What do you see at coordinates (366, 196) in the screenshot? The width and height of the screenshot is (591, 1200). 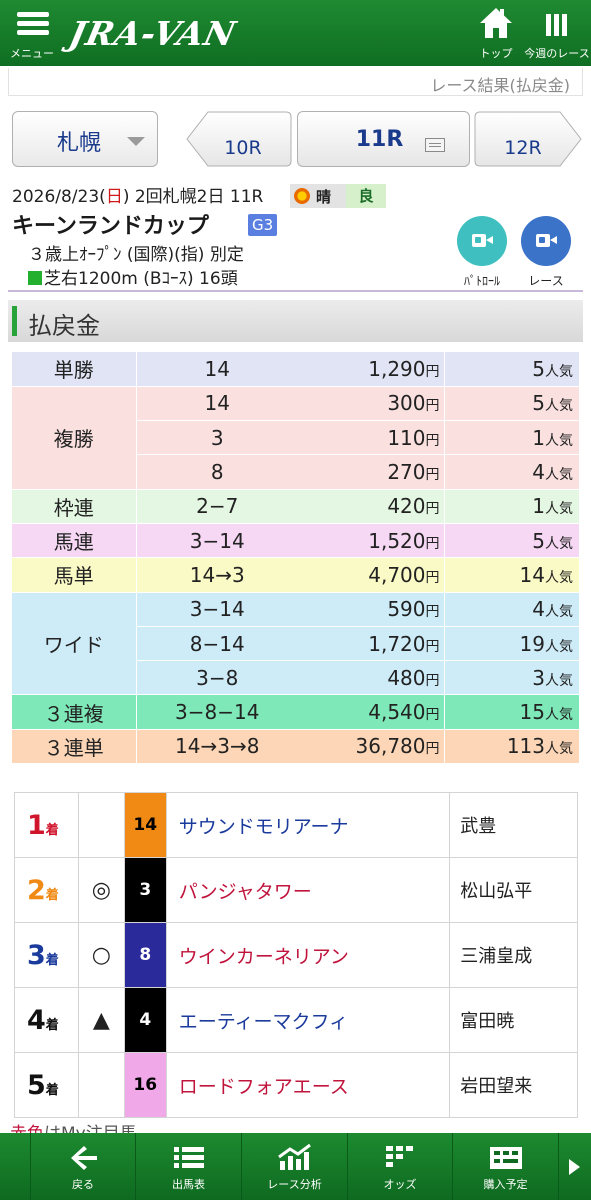 I see `track-condition-badge: 良` at bounding box center [366, 196].